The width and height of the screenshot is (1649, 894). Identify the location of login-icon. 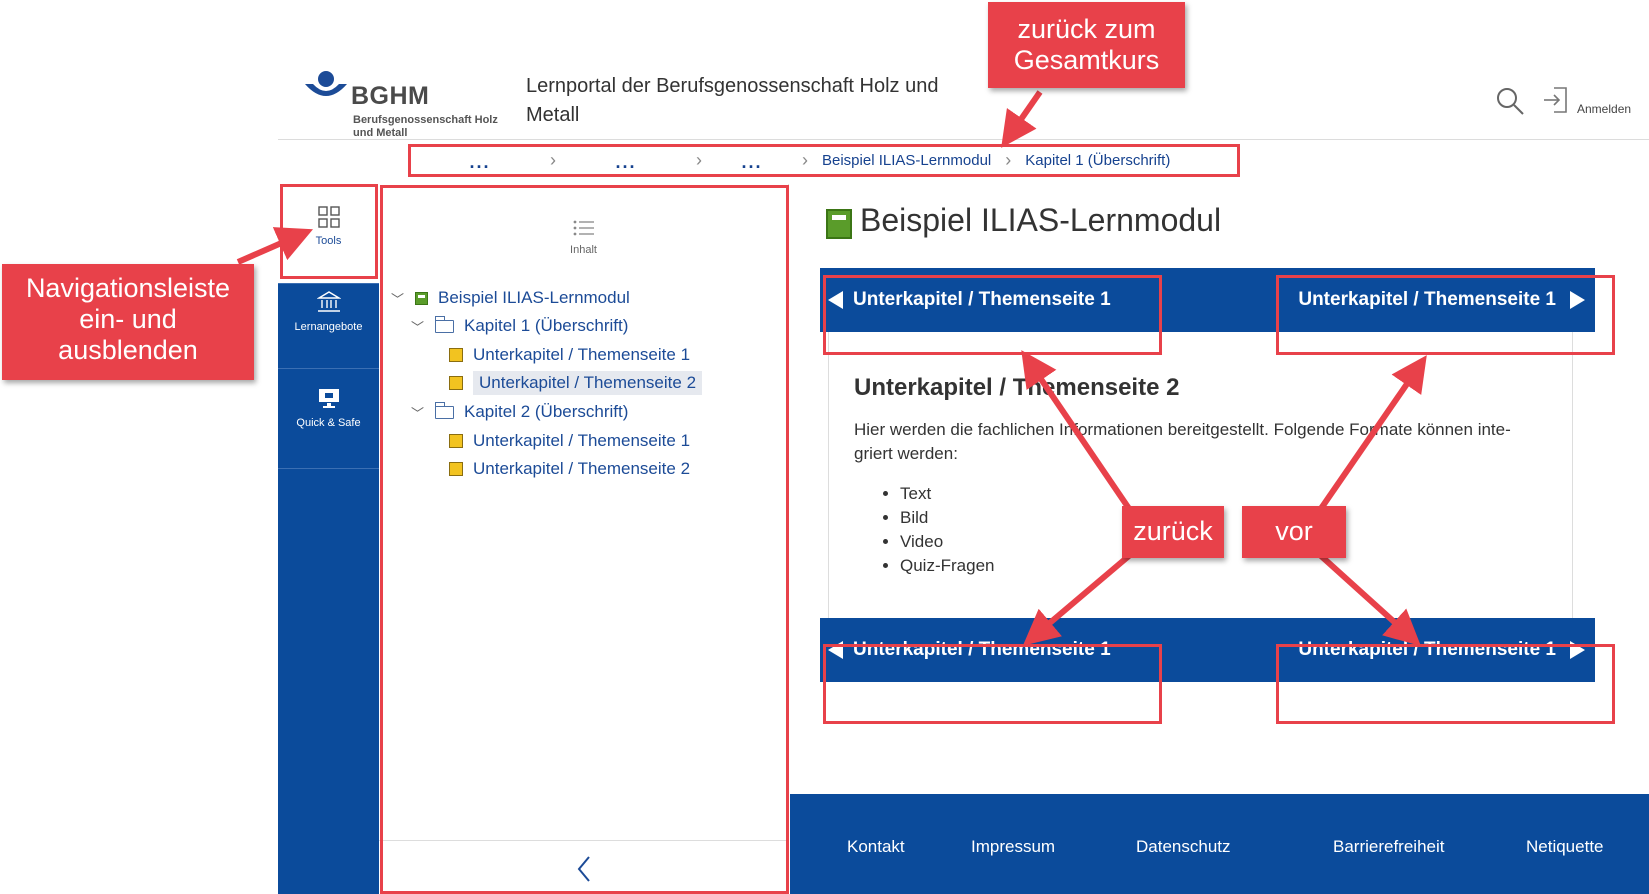
(1555, 102).